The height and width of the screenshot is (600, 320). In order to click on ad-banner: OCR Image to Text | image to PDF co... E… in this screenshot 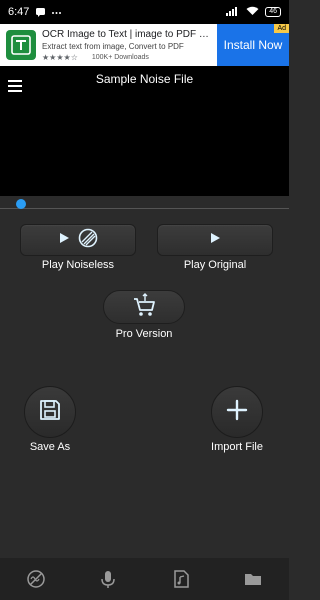, I will do `click(144, 45)`.